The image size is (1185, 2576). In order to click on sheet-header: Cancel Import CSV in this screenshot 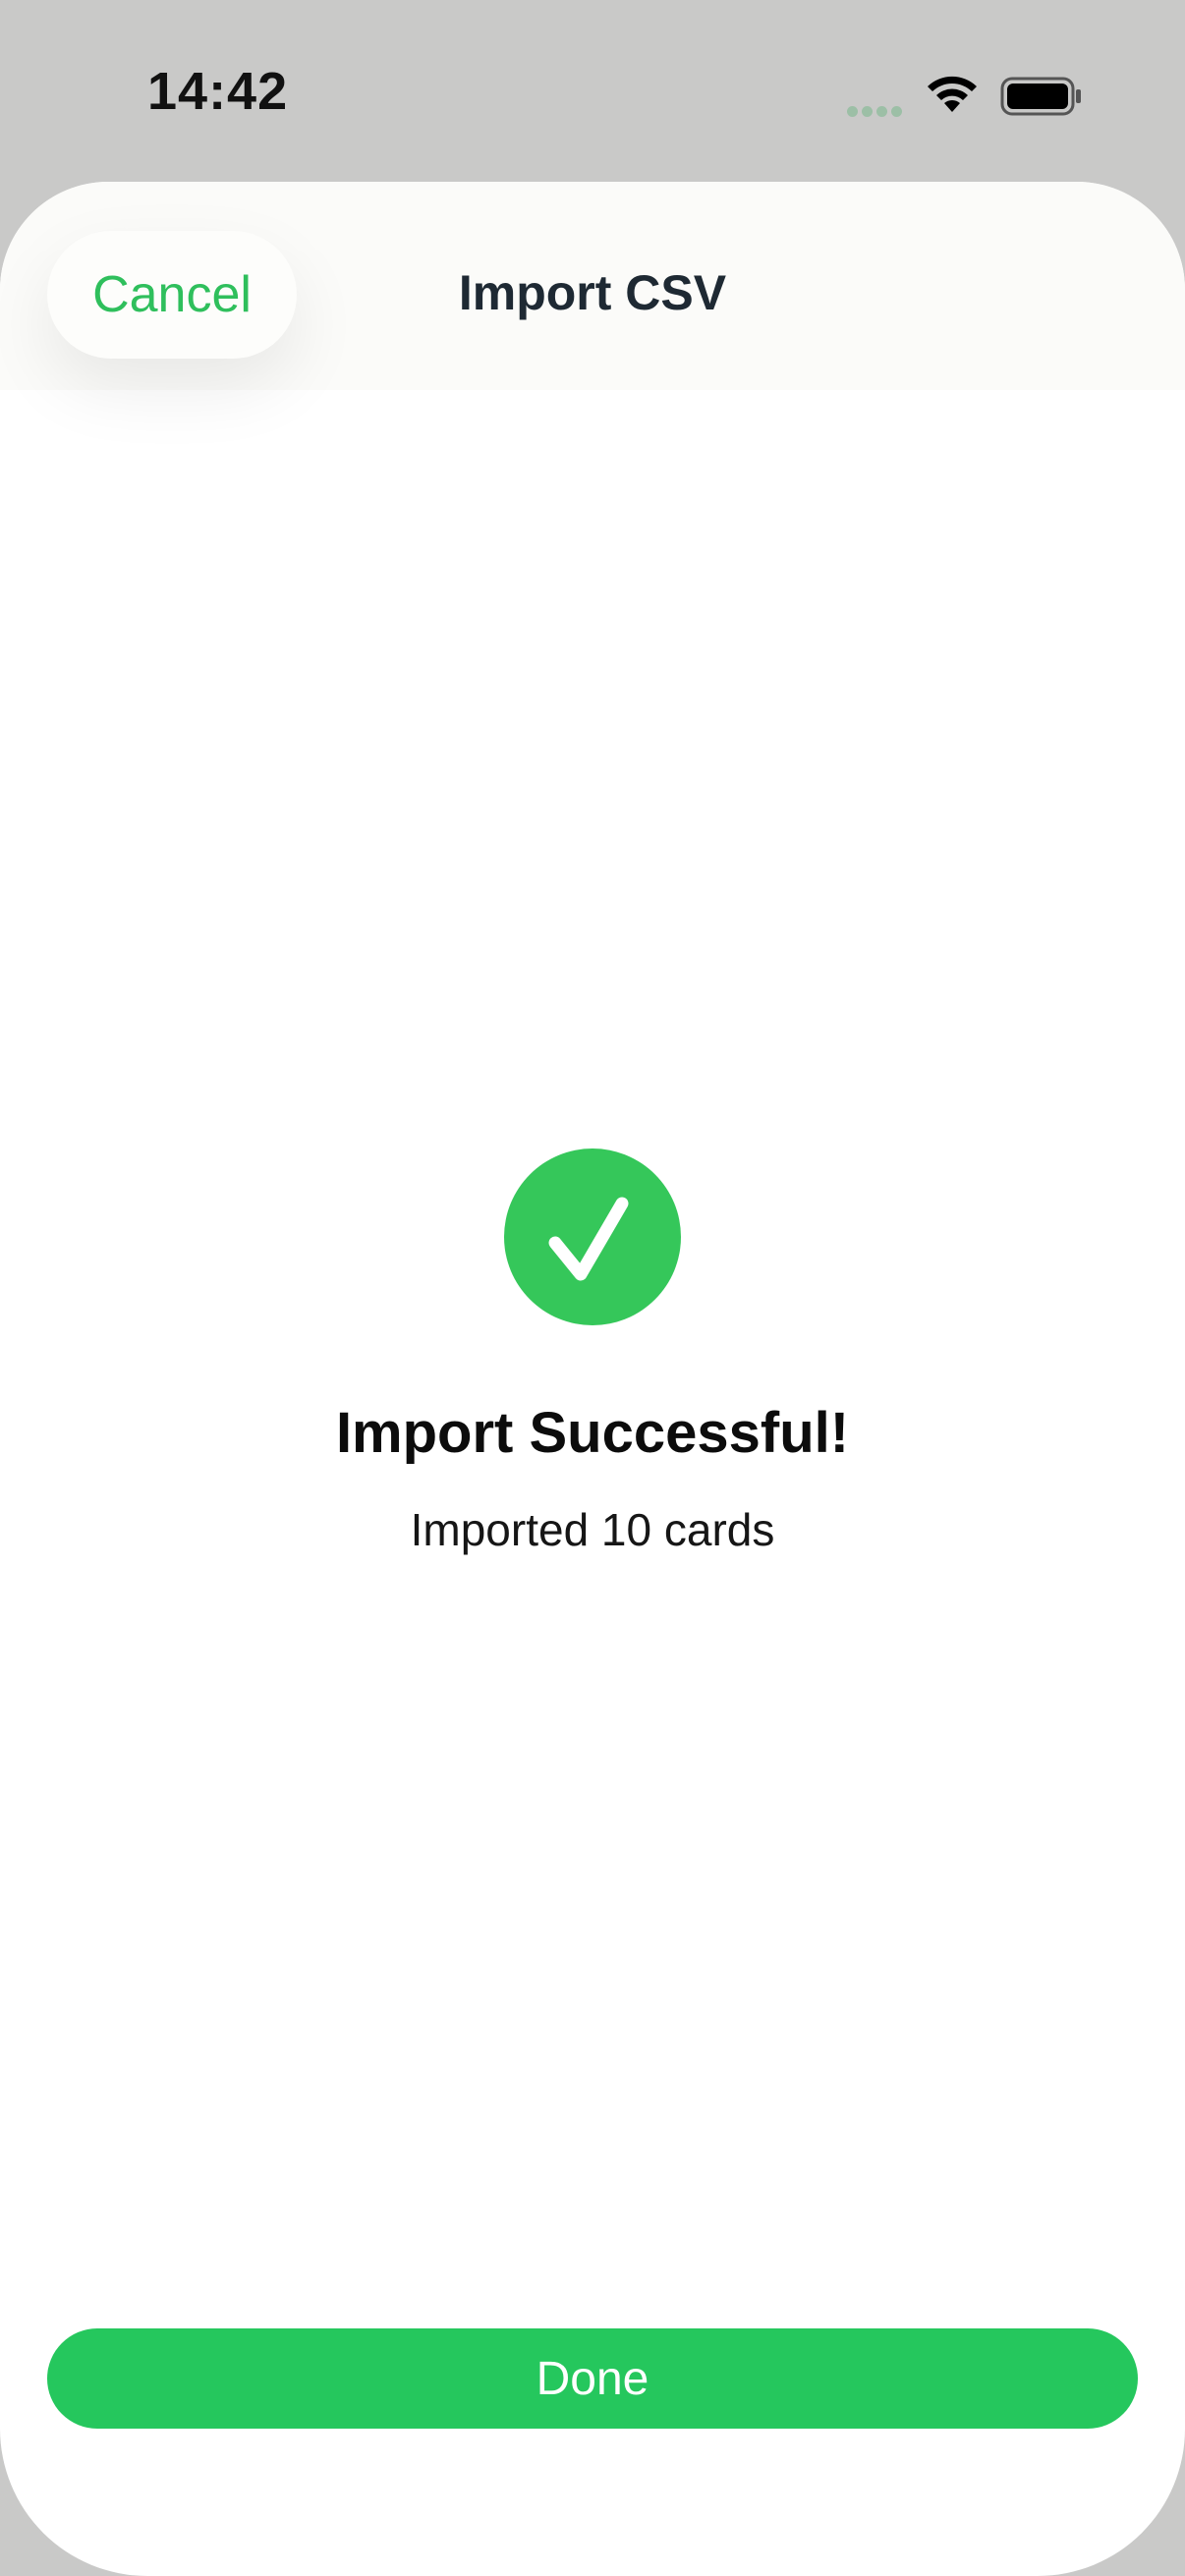, I will do `click(592, 286)`.